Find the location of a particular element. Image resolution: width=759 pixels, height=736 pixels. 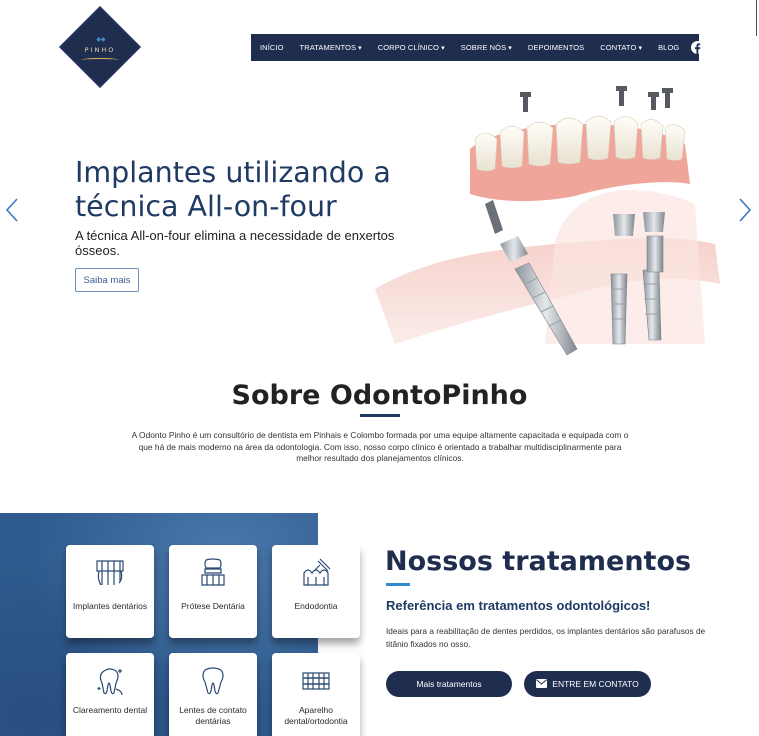

card-label: Lentes de contato dentárias is located at coordinates (213, 715).